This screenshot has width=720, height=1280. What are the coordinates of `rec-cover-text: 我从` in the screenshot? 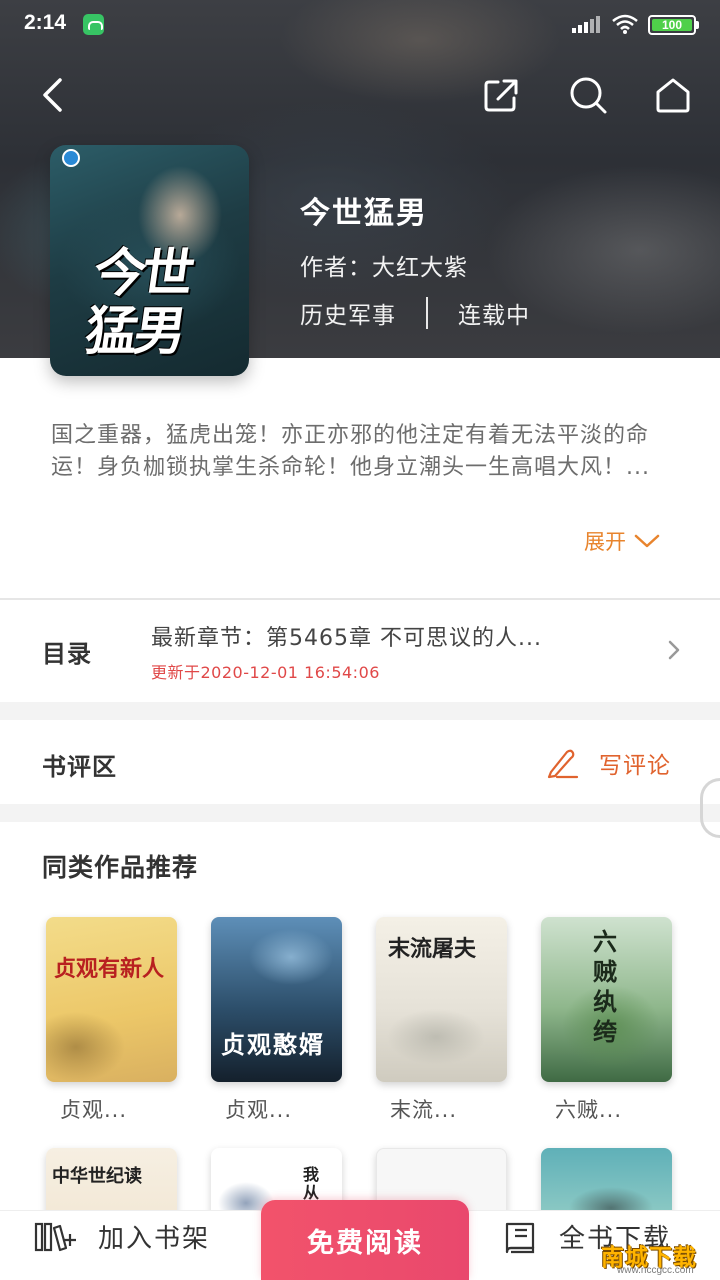 It's located at (311, 1183).